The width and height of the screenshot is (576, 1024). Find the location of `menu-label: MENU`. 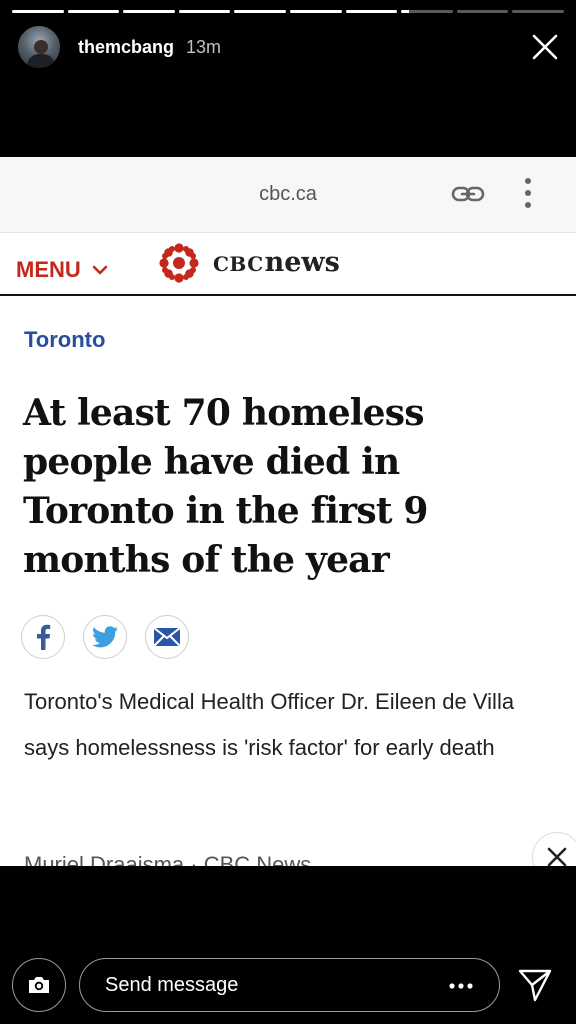

menu-label: MENU is located at coordinates (48, 269).